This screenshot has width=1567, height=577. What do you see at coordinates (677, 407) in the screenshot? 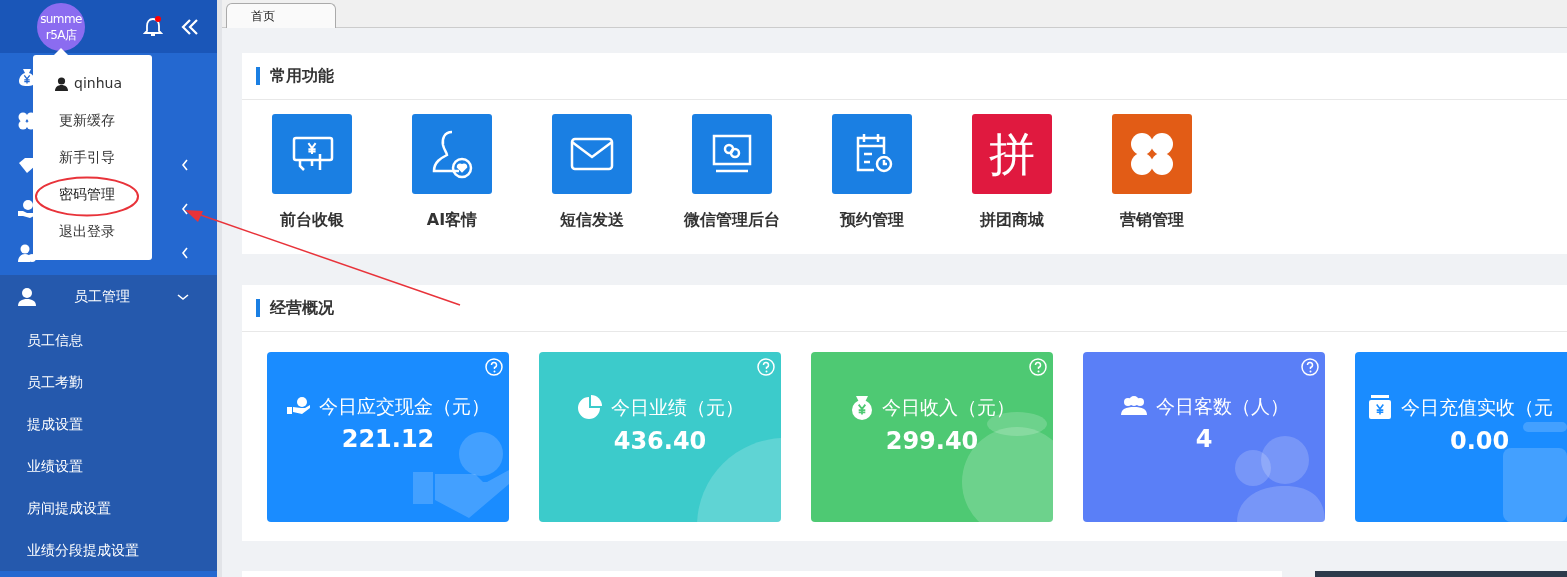
I see `stat-title: 今日业绩（元）` at bounding box center [677, 407].